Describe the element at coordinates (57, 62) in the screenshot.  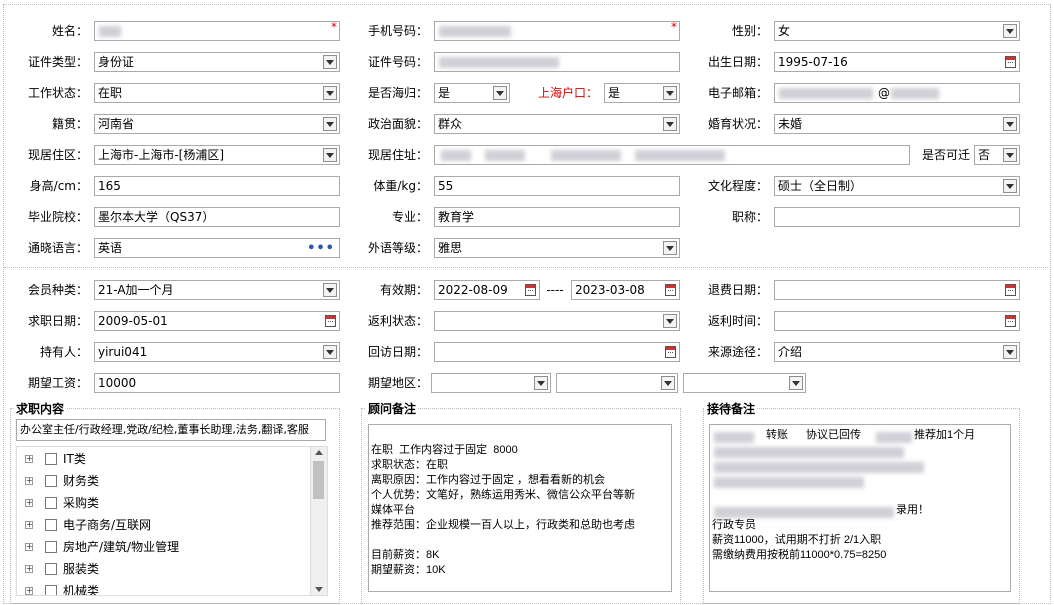
I see `id-type-label: 证件类型：` at that location.